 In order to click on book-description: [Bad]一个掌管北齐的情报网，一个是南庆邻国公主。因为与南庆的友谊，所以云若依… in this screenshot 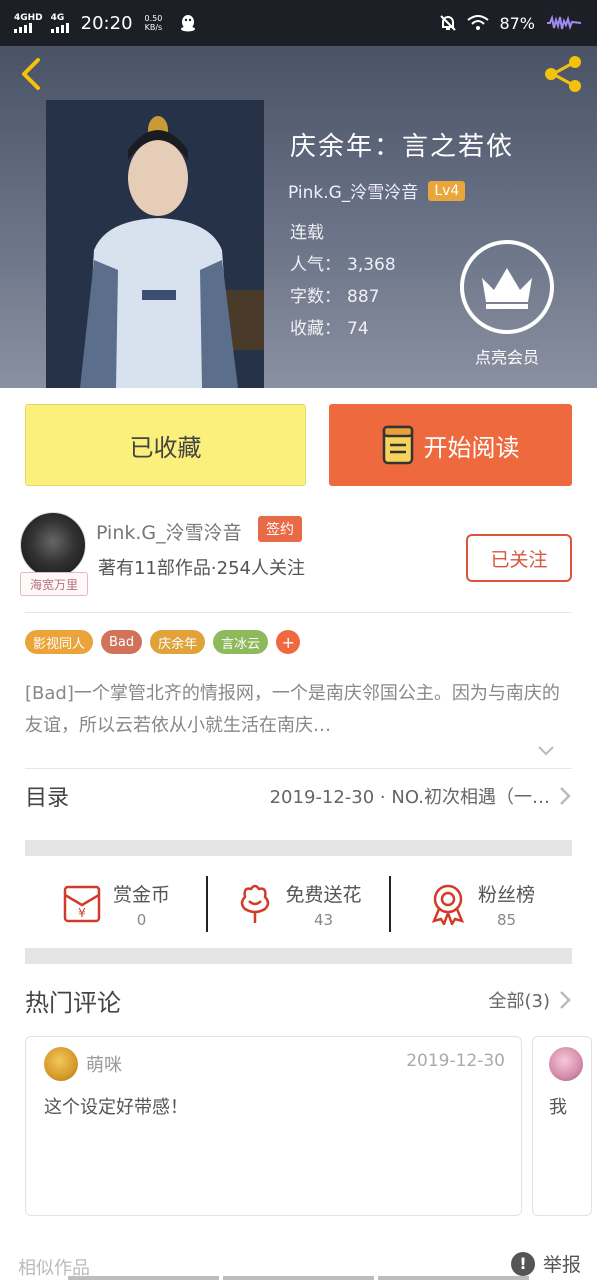, I will do `click(298, 710)`.